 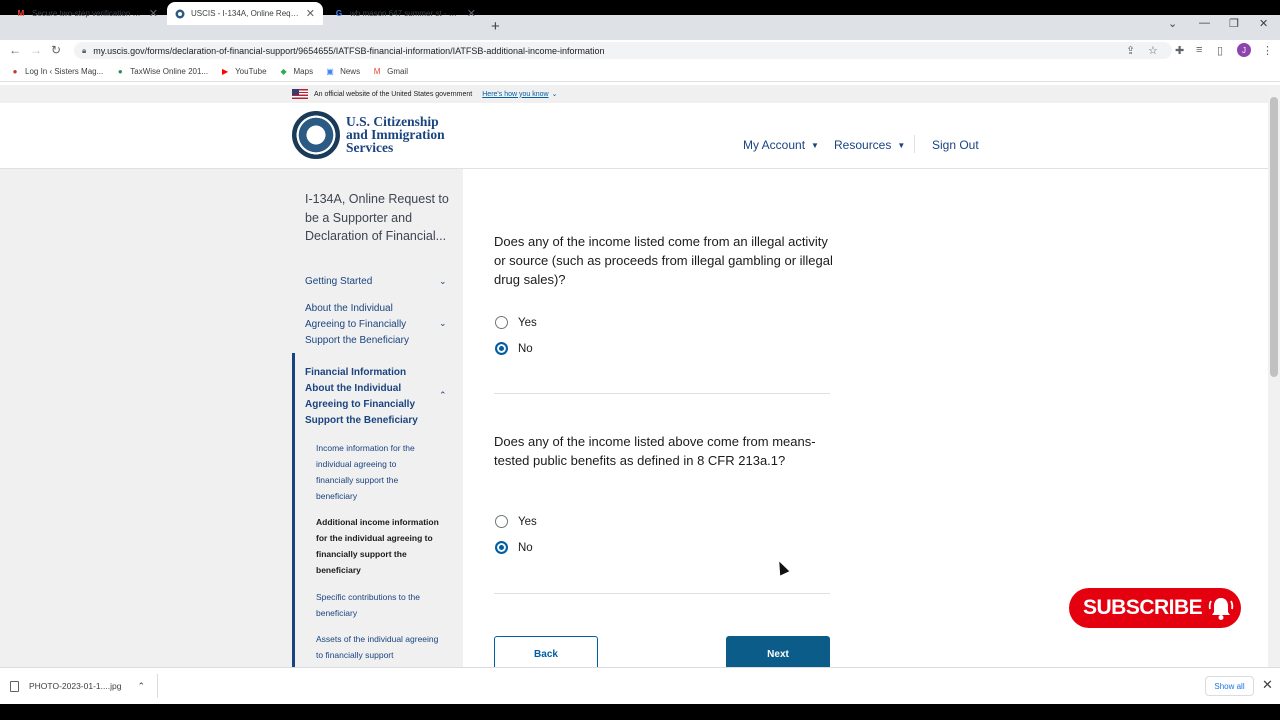 What do you see at coordinates (514, 348) in the screenshot?
I see `radio-q1-no: No` at bounding box center [514, 348].